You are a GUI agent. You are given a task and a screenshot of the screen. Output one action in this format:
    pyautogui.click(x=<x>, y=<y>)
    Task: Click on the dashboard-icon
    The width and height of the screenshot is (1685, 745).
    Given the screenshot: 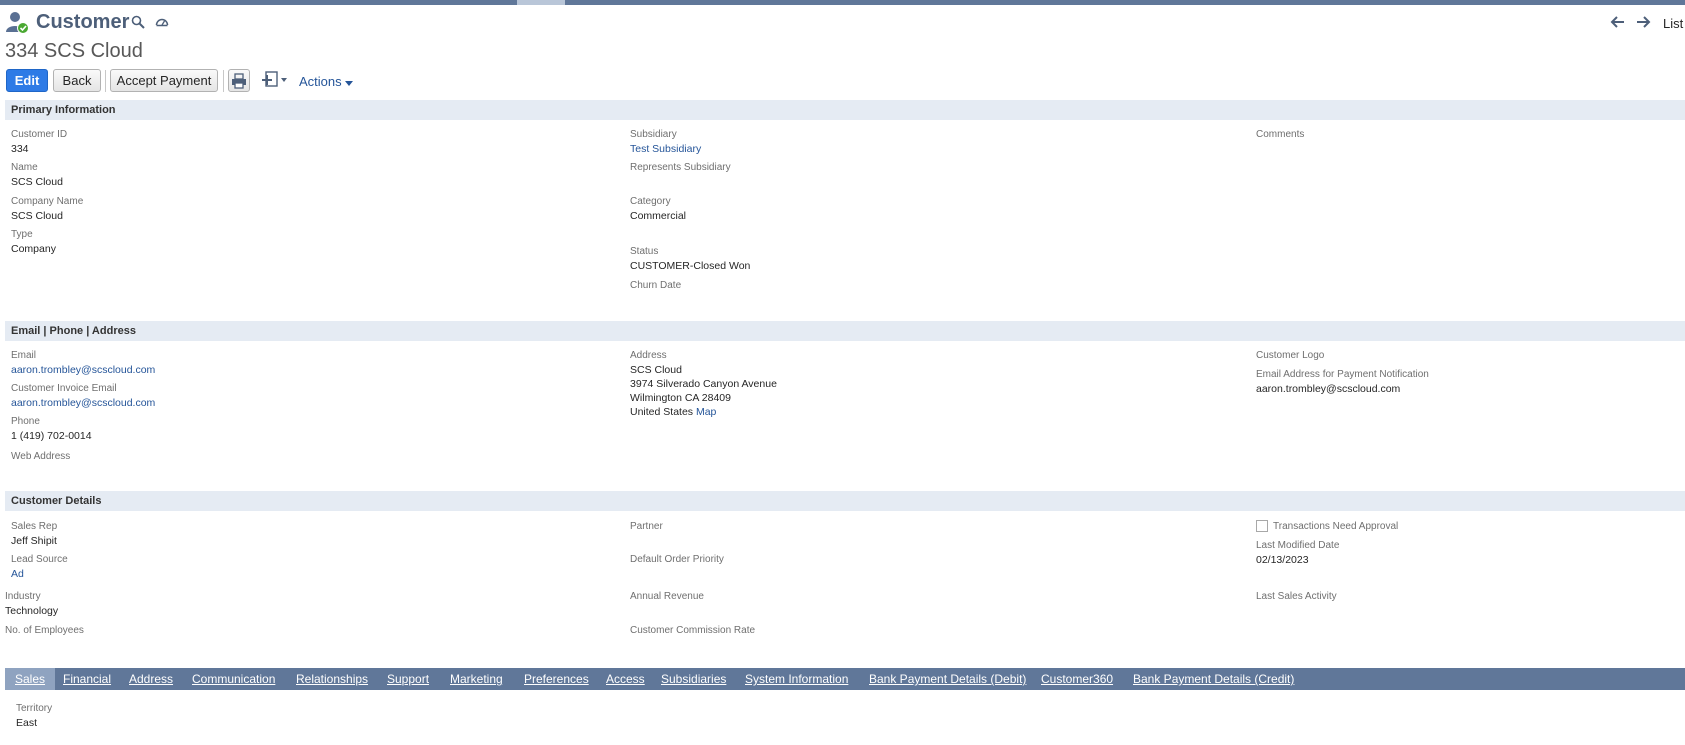 What is the action you would take?
    pyautogui.click(x=162, y=22)
    